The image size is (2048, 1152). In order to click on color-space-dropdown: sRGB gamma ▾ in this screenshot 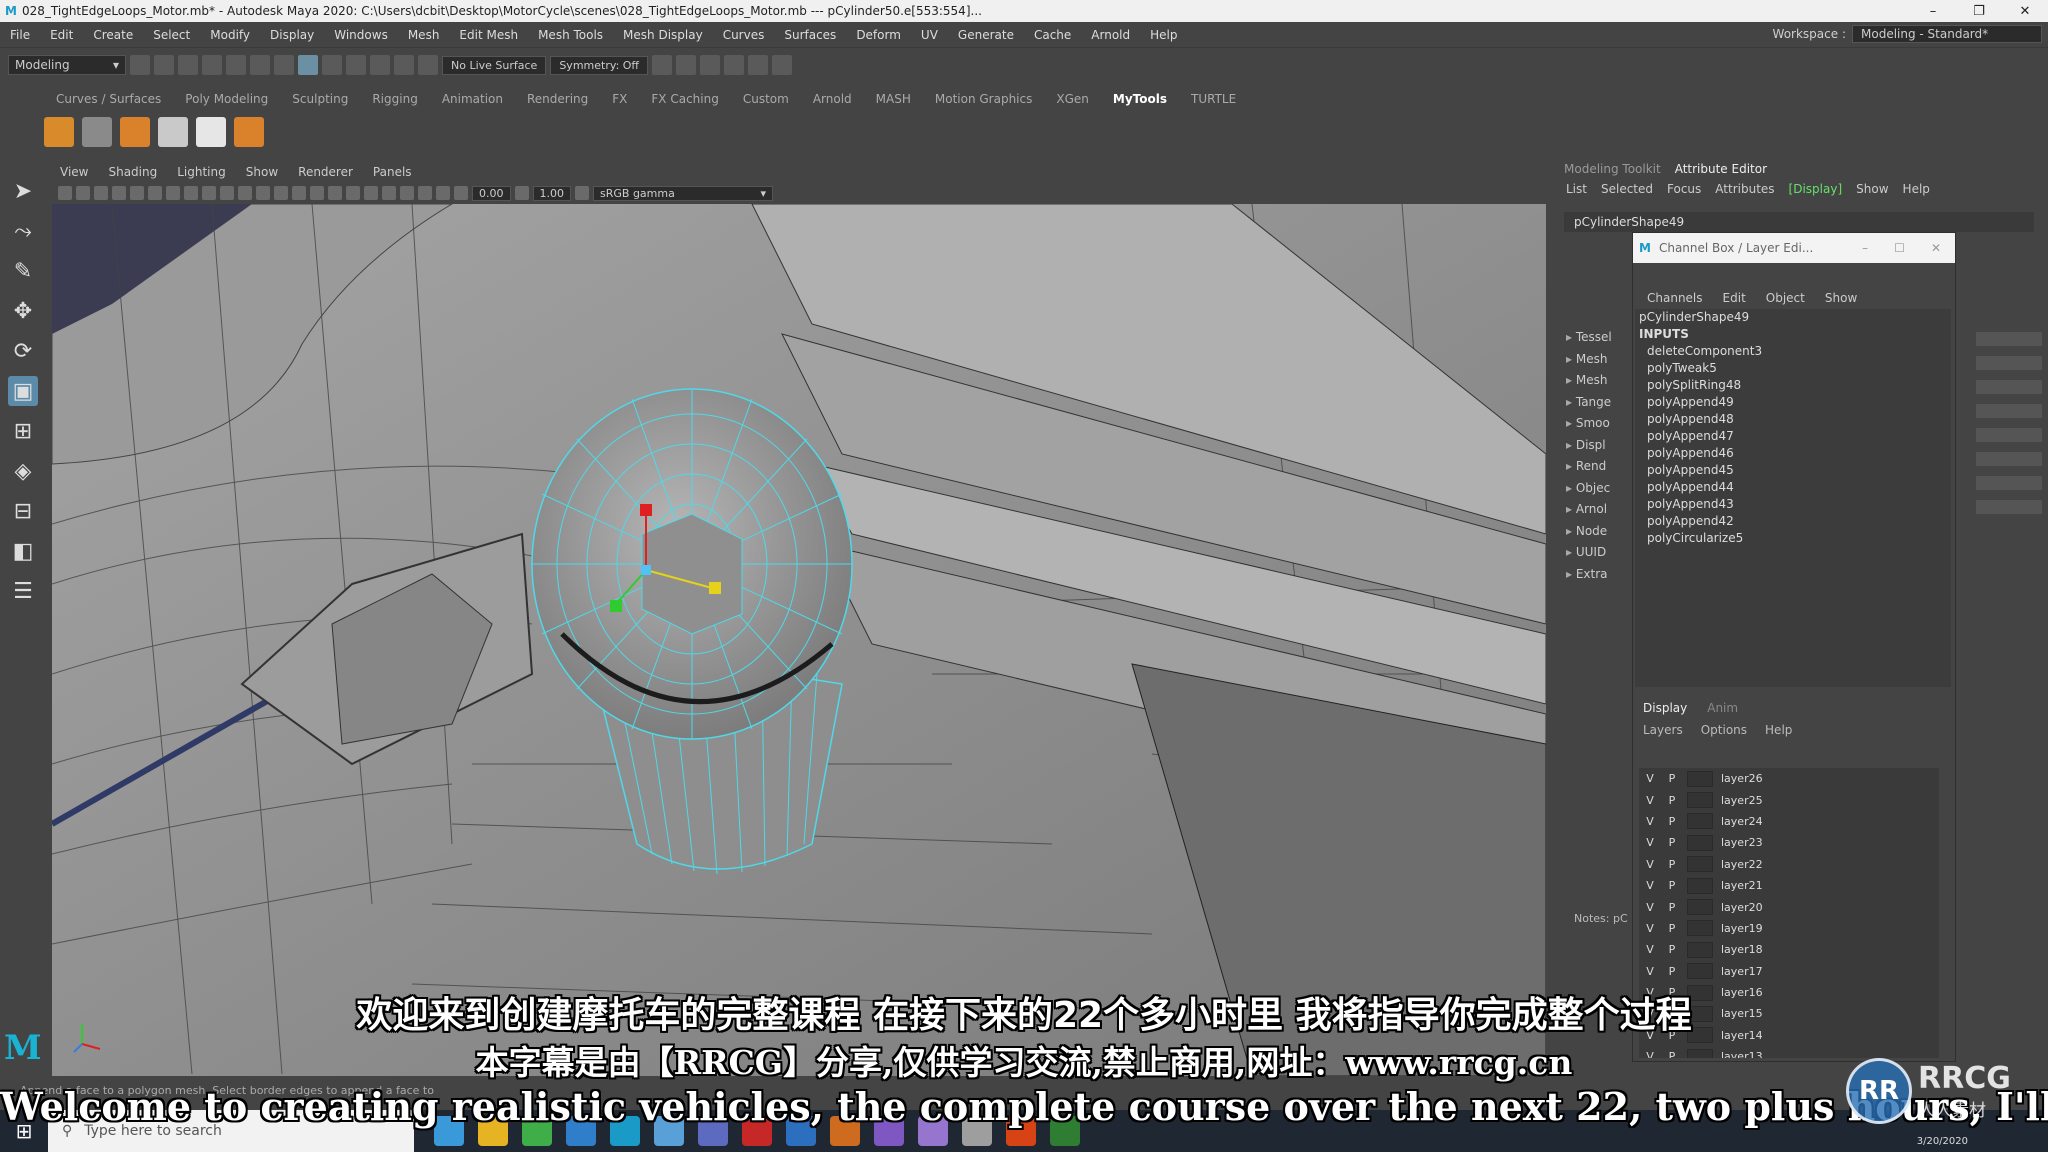, I will do `click(683, 193)`.